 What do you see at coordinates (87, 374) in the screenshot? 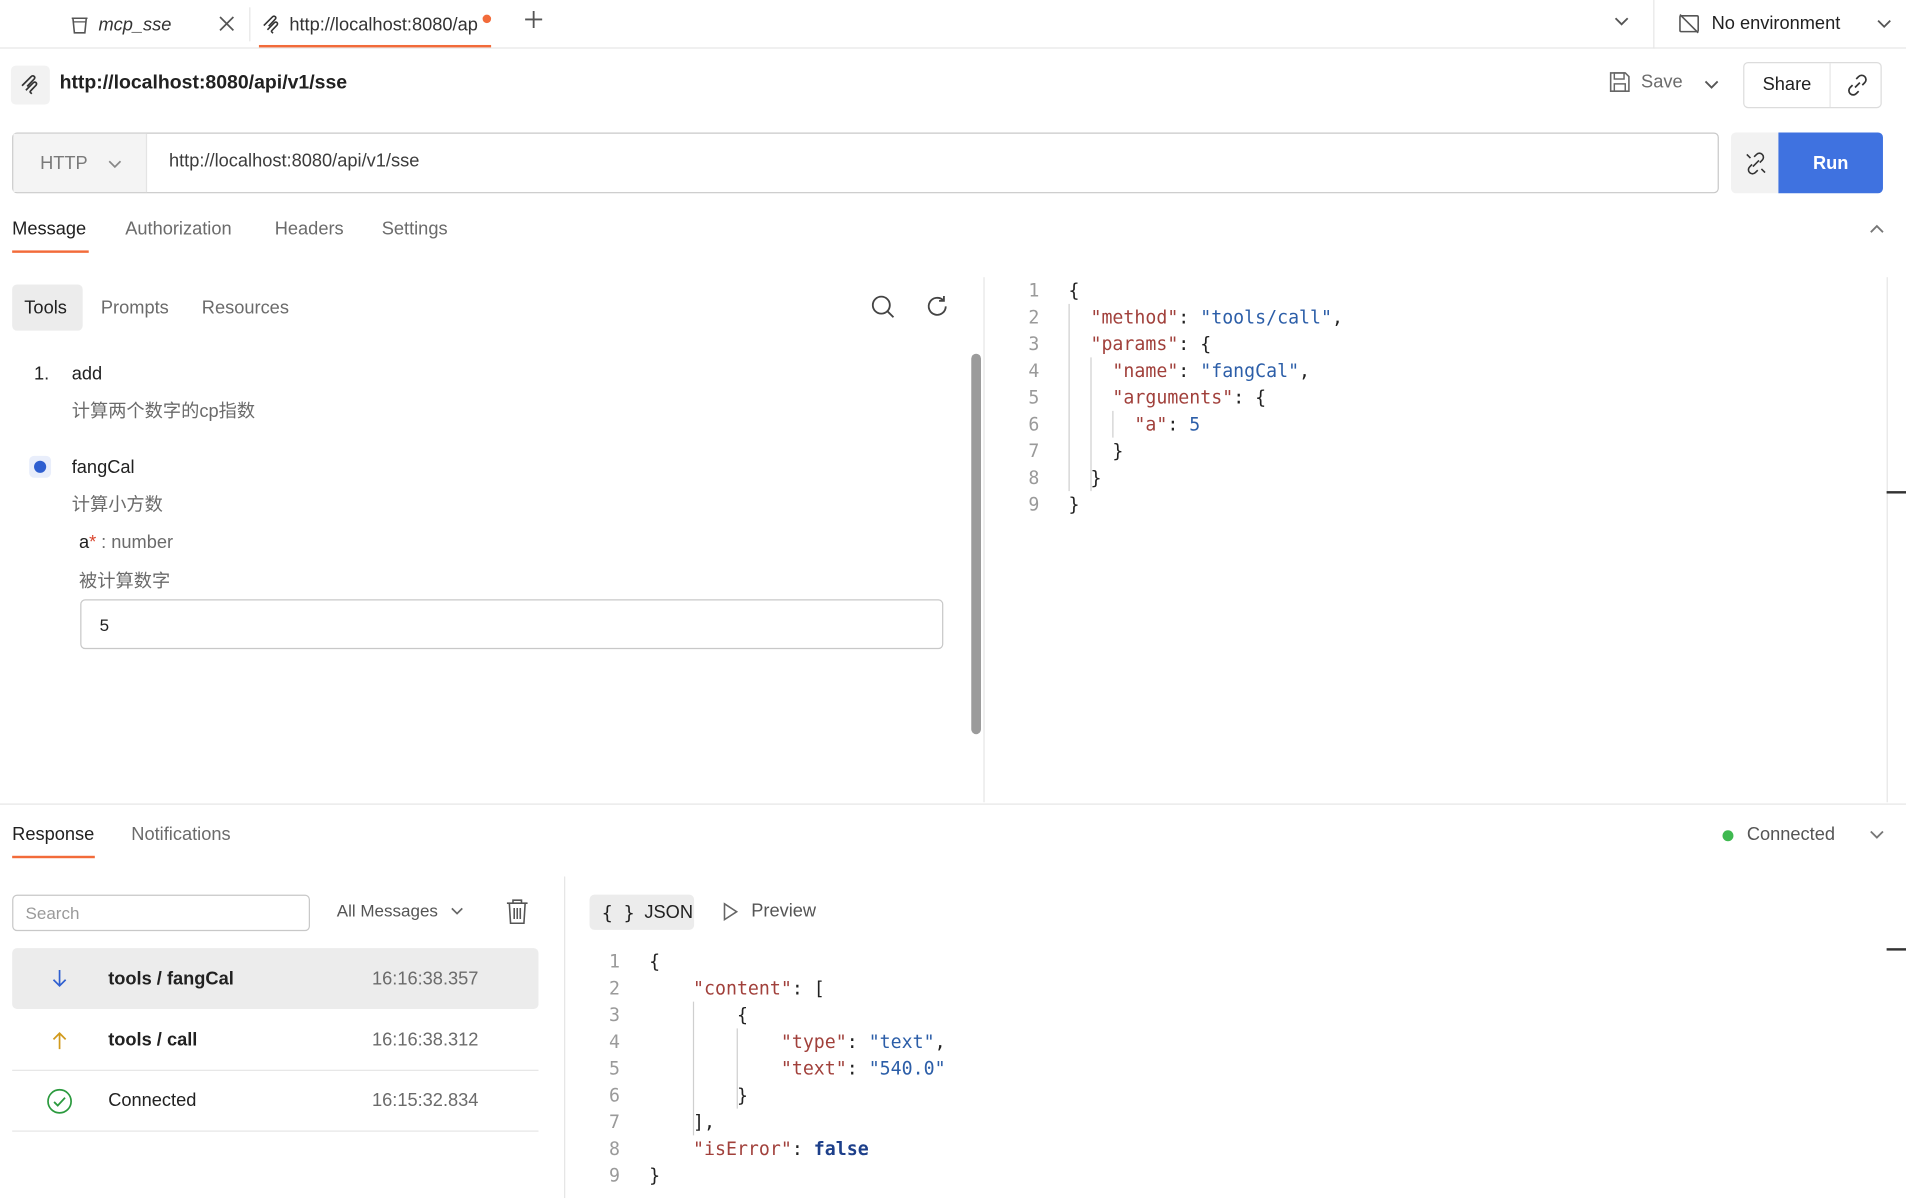
I see `tool-name: add` at bounding box center [87, 374].